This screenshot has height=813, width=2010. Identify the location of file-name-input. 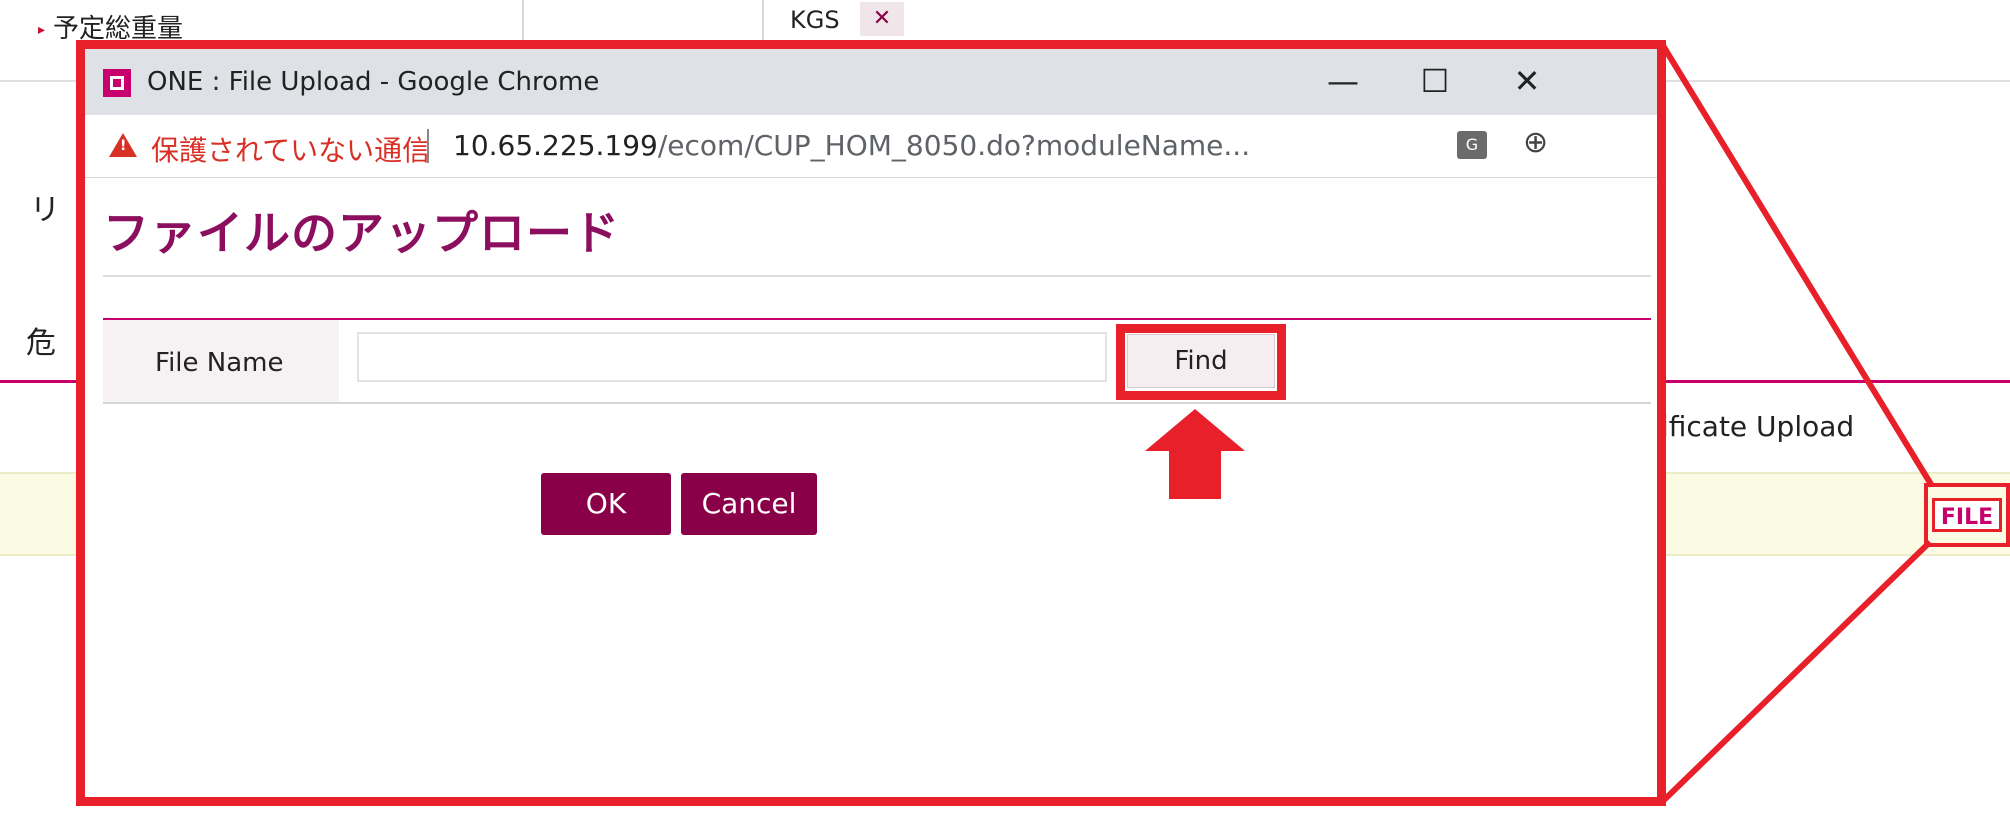
(732, 357).